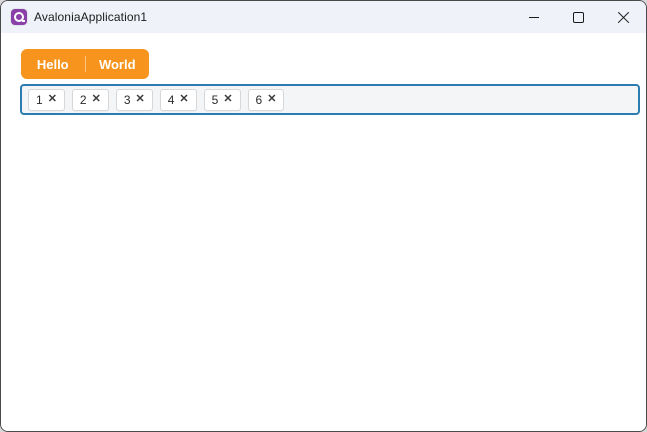 This screenshot has height=432, width=647. What do you see at coordinates (171, 99) in the screenshot?
I see `tag-chip-label: 4` at bounding box center [171, 99].